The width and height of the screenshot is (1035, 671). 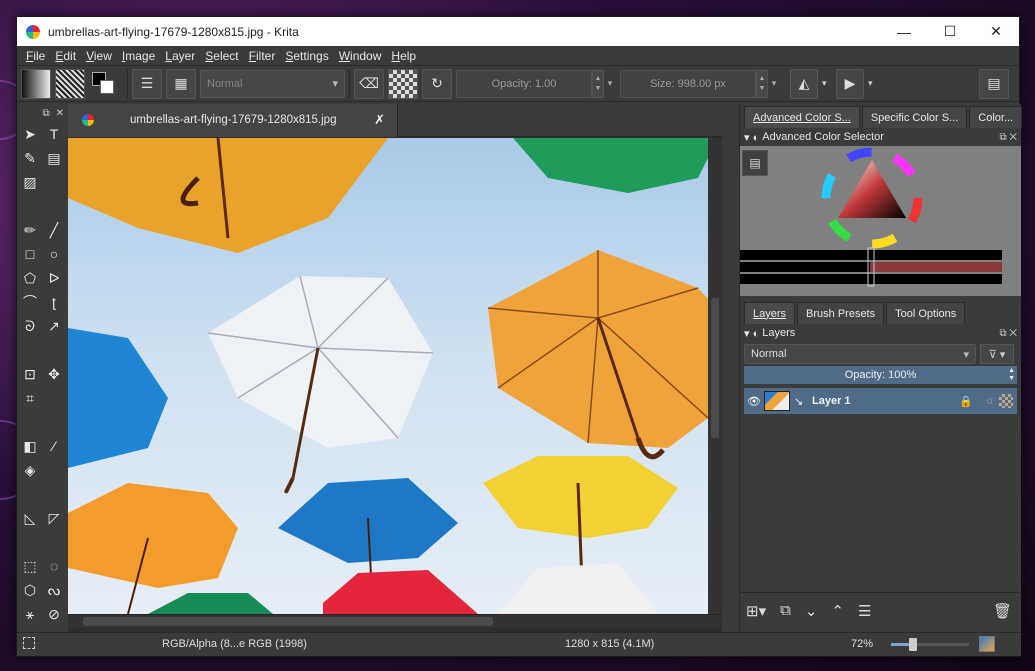 What do you see at coordinates (36, 83) in the screenshot?
I see `gradient-preset-button` at bounding box center [36, 83].